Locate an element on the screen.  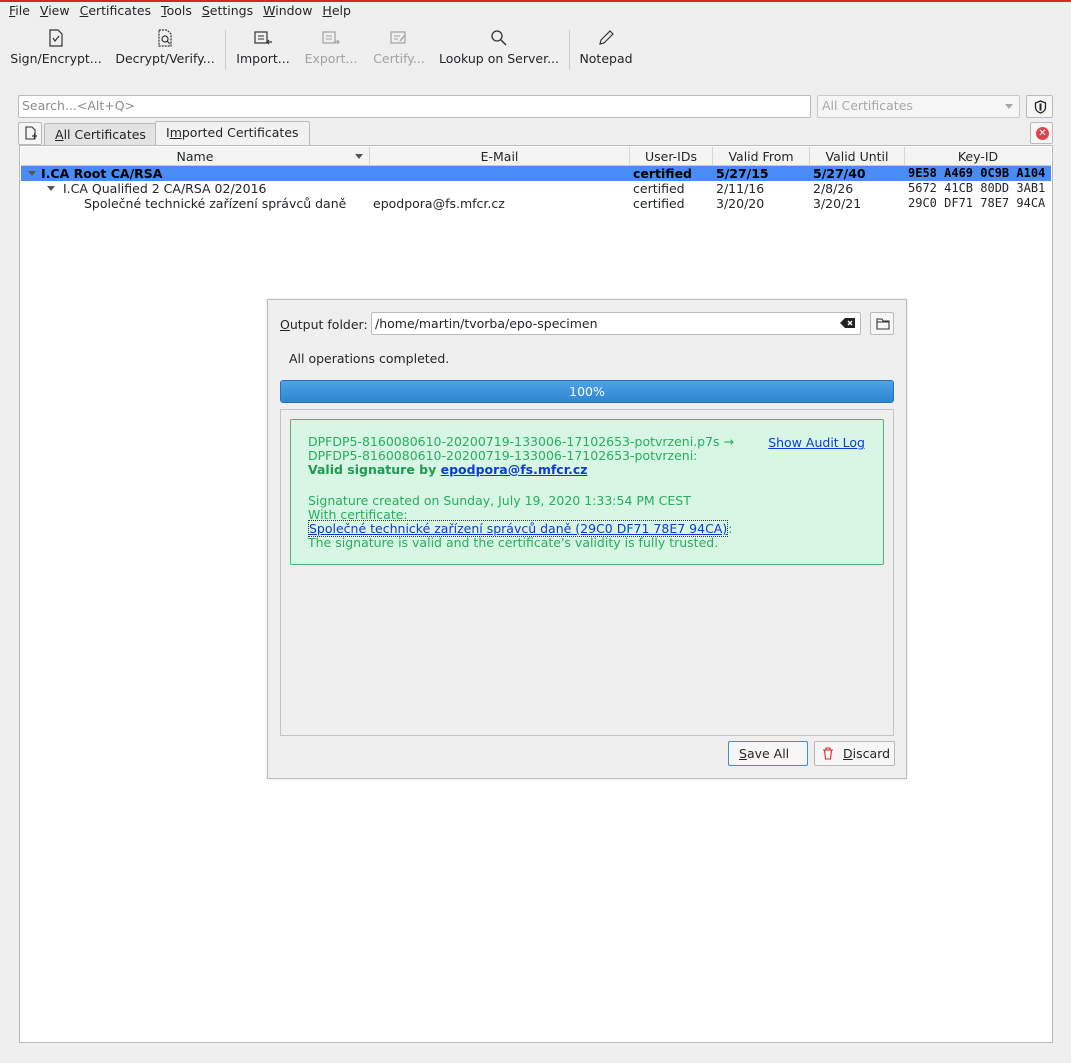
chevron-down-icon is located at coordinates (1009, 106).